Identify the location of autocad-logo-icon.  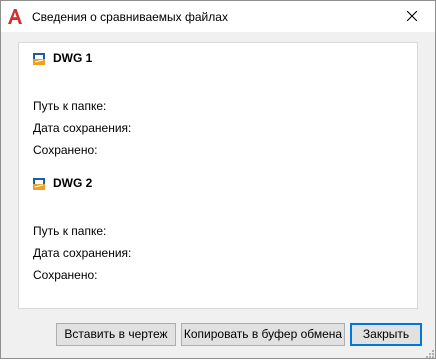
(15, 16).